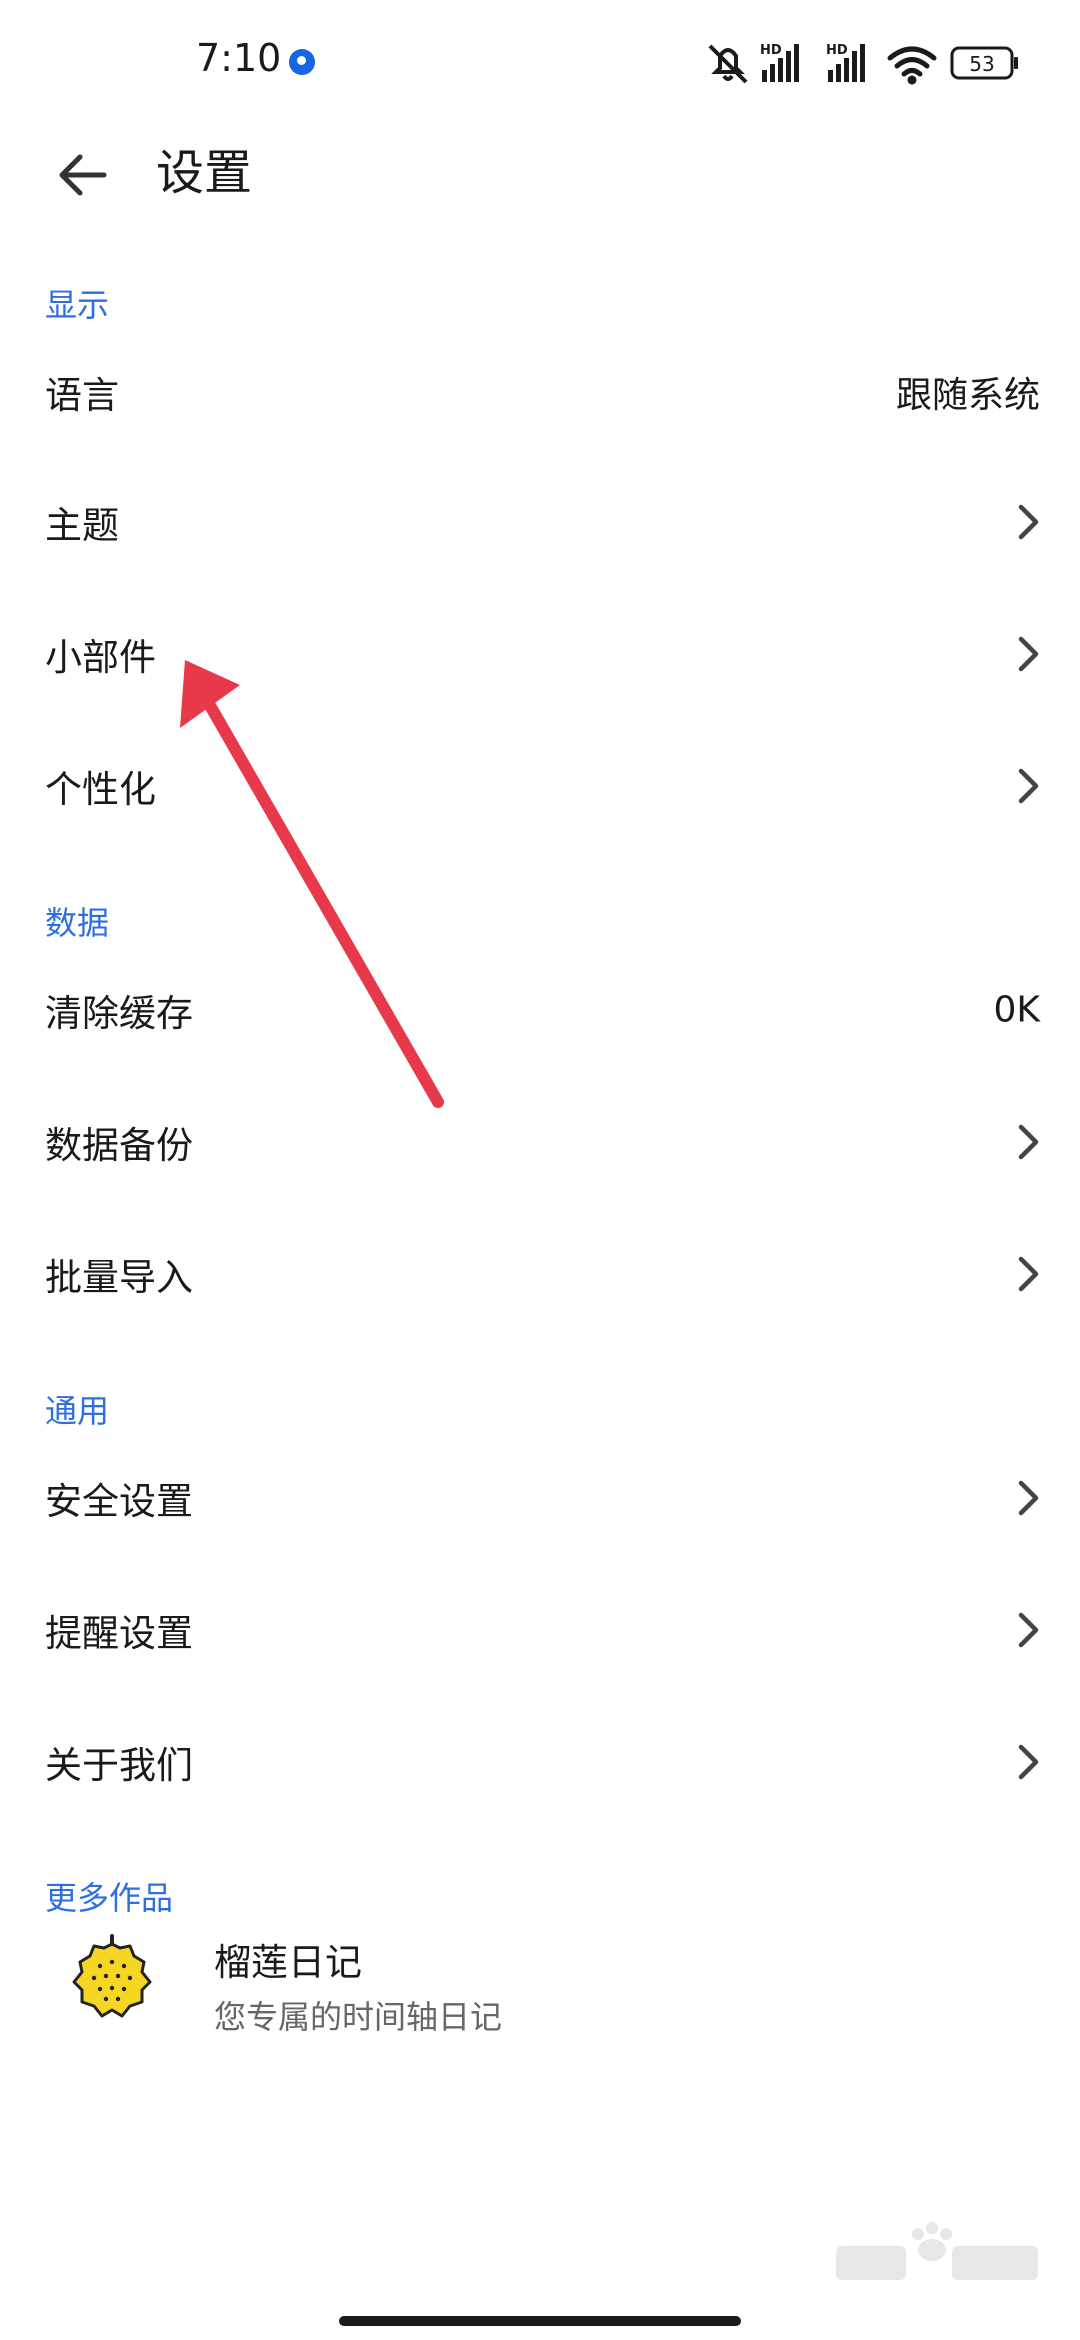 This screenshot has height=2340, width=1080. What do you see at coordinates (540, 1142) in the screenshot?
I see `setting-row-backup: 数据备份` at bounding box center [540, 1142].